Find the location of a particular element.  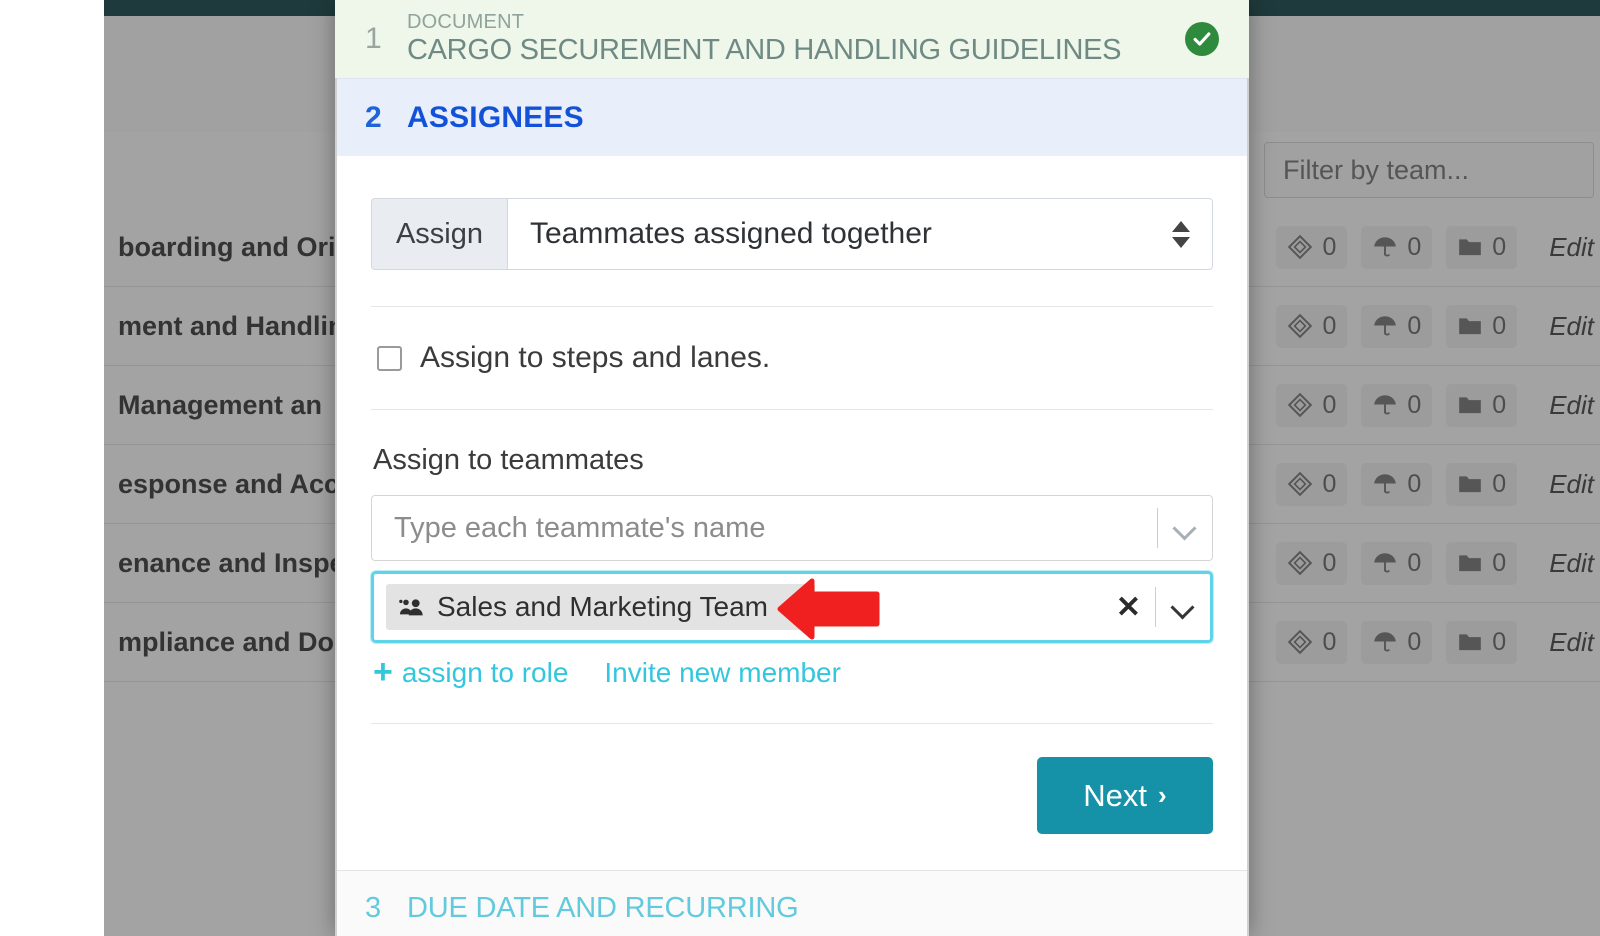

invite-new-member-link: Invite new member is located at coordinates (722, 673).